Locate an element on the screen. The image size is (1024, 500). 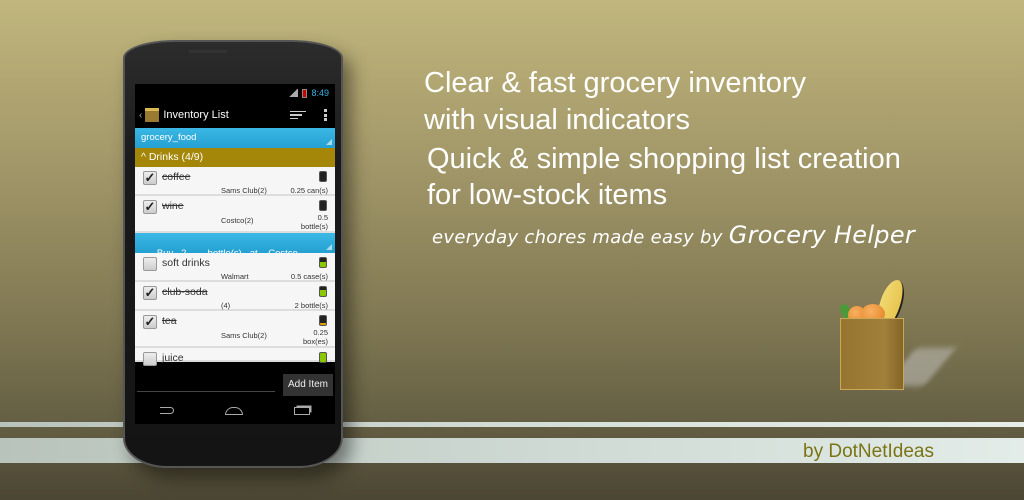
category-spinner-value: grocery_food is located at coordinates (169, 137).